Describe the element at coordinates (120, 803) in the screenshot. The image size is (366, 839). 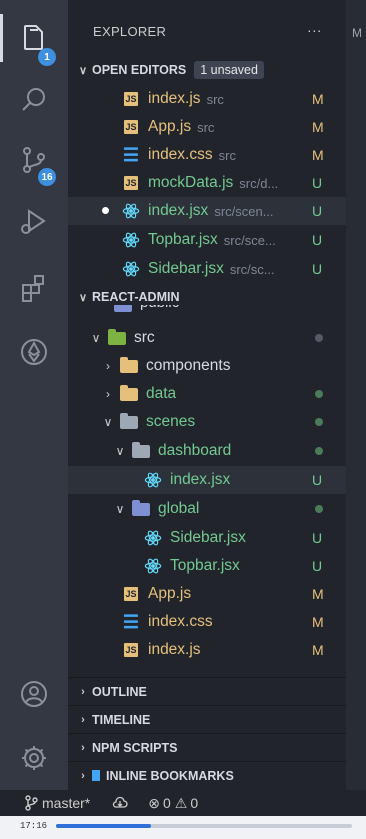
I see `sync-status-item` at that location.